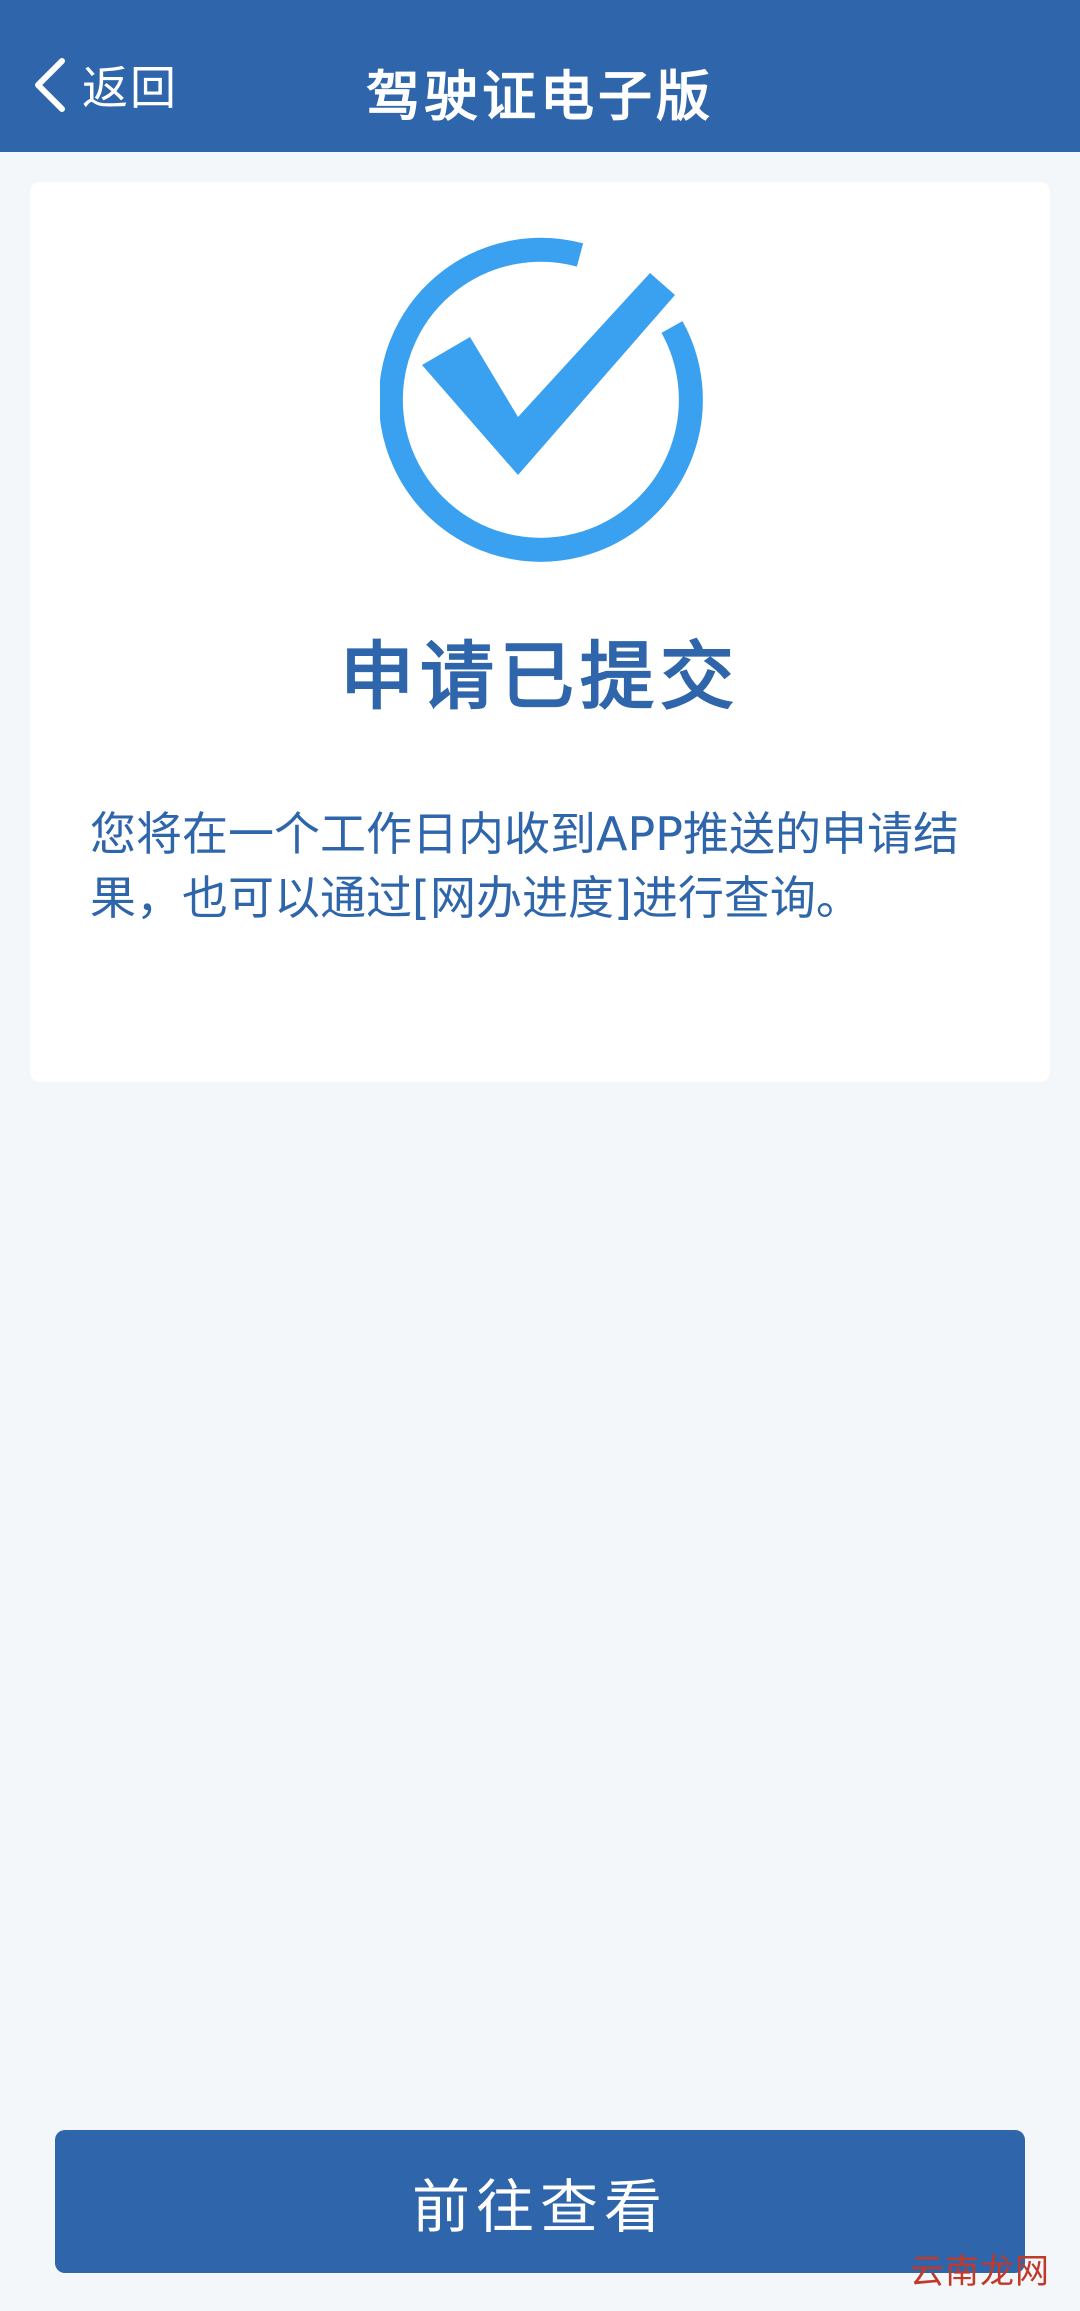 The image size is (1080, 2311). Describe the element at coordinates (541, 399) in the screenshot. I see `check-circle-icon` at that location.